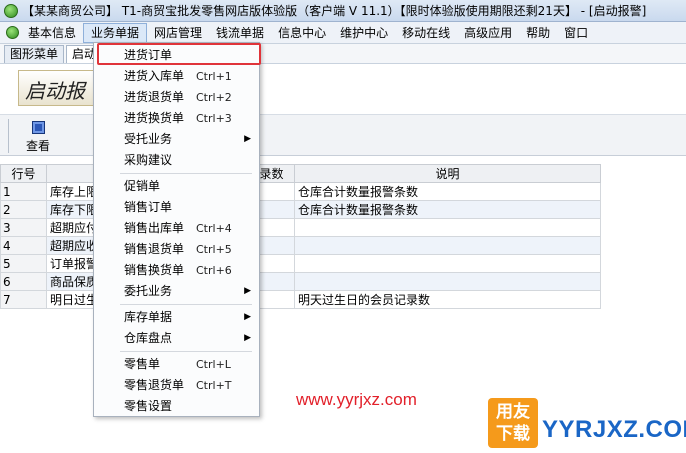 Image resolution: width=686 pixels, height=453 pixels. Describe the element at coordinates (176, 406) in the screenshot. I see `menu-item-retail-settings: 零售设置` at that location.